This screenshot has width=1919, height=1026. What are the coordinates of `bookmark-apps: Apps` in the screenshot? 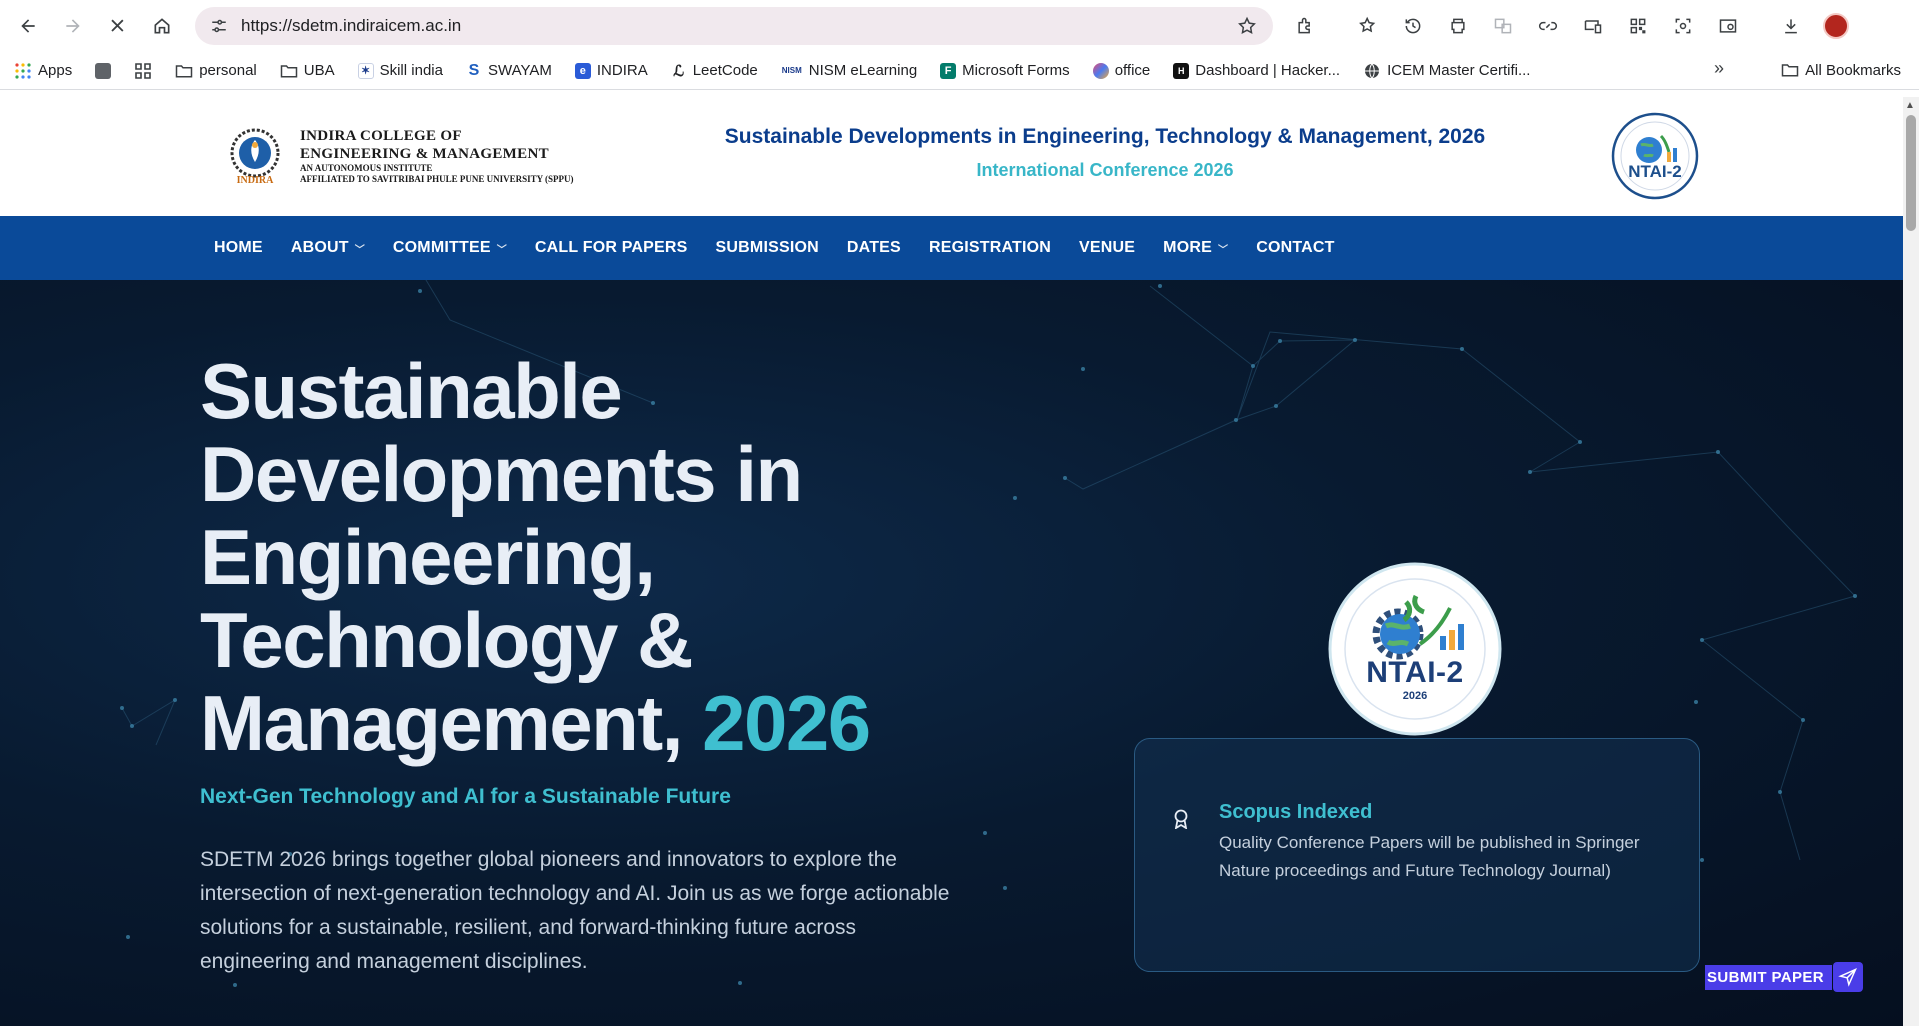 It's located at (43, 71).